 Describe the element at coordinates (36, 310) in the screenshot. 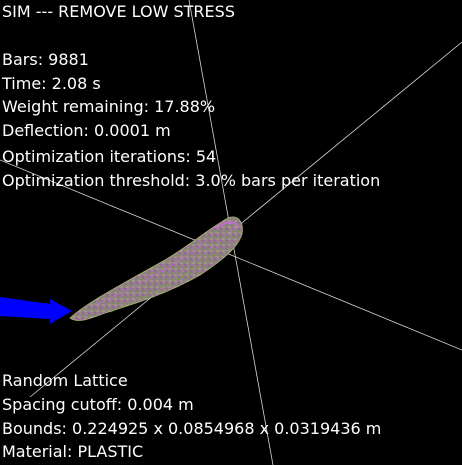

I see `load-arrow` at that location.